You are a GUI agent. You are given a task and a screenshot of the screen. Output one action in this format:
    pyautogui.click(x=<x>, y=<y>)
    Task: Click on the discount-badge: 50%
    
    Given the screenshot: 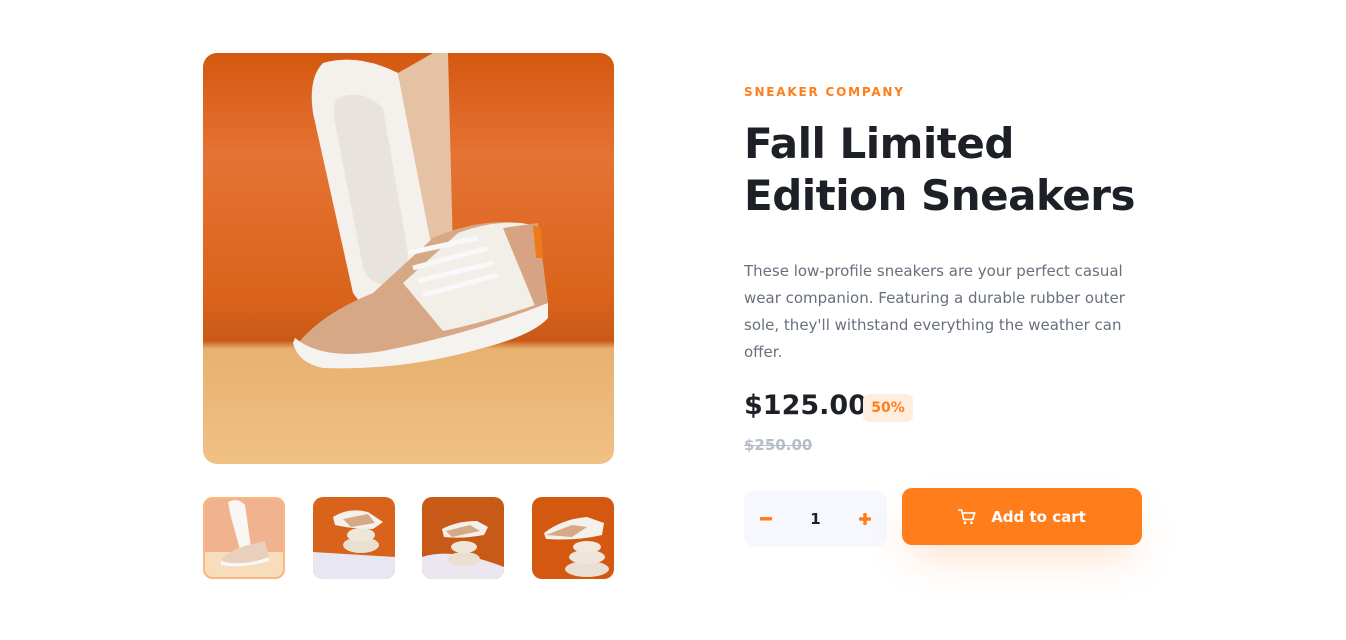 What is the action you would take?
    pyautogui.click(x=888, y=408)
    